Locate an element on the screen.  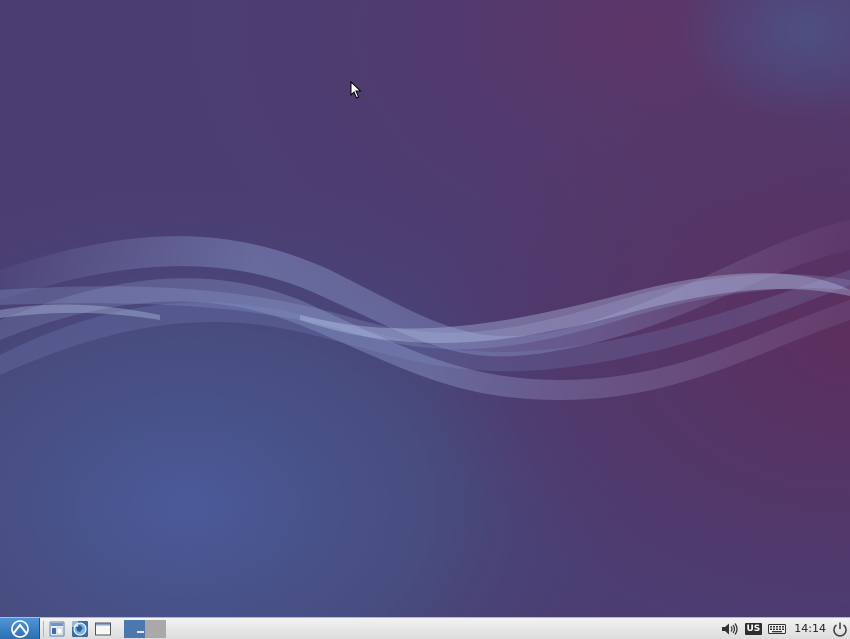
onscreen-keyboard-button is located at coordinates (777, 629).